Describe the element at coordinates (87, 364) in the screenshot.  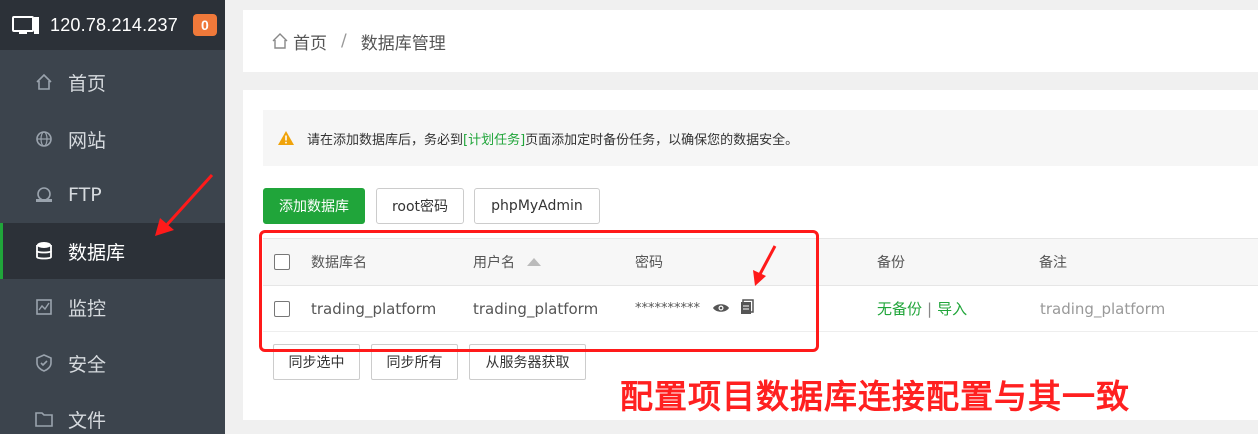
I see `sidebar-item-label: 安全` at that location.